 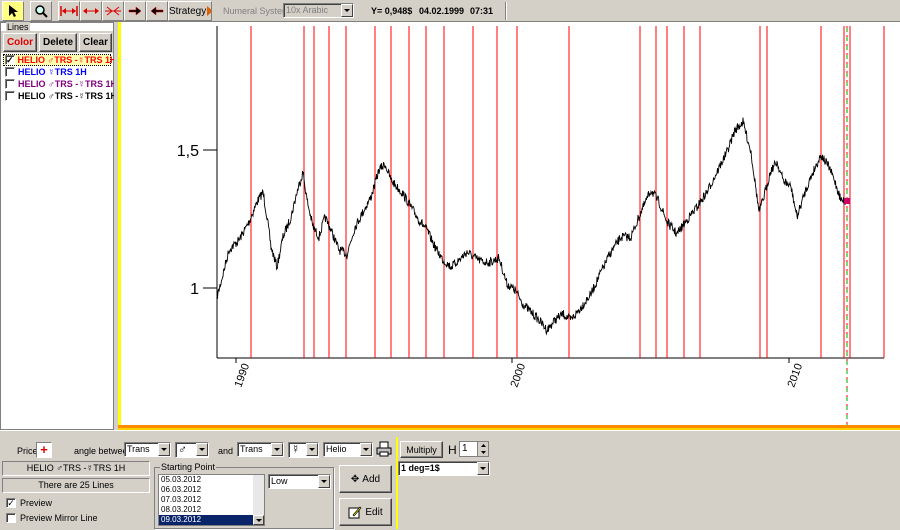 I want to click on numeral-system-value: 10x Arabic, so click(x=307, y=10).